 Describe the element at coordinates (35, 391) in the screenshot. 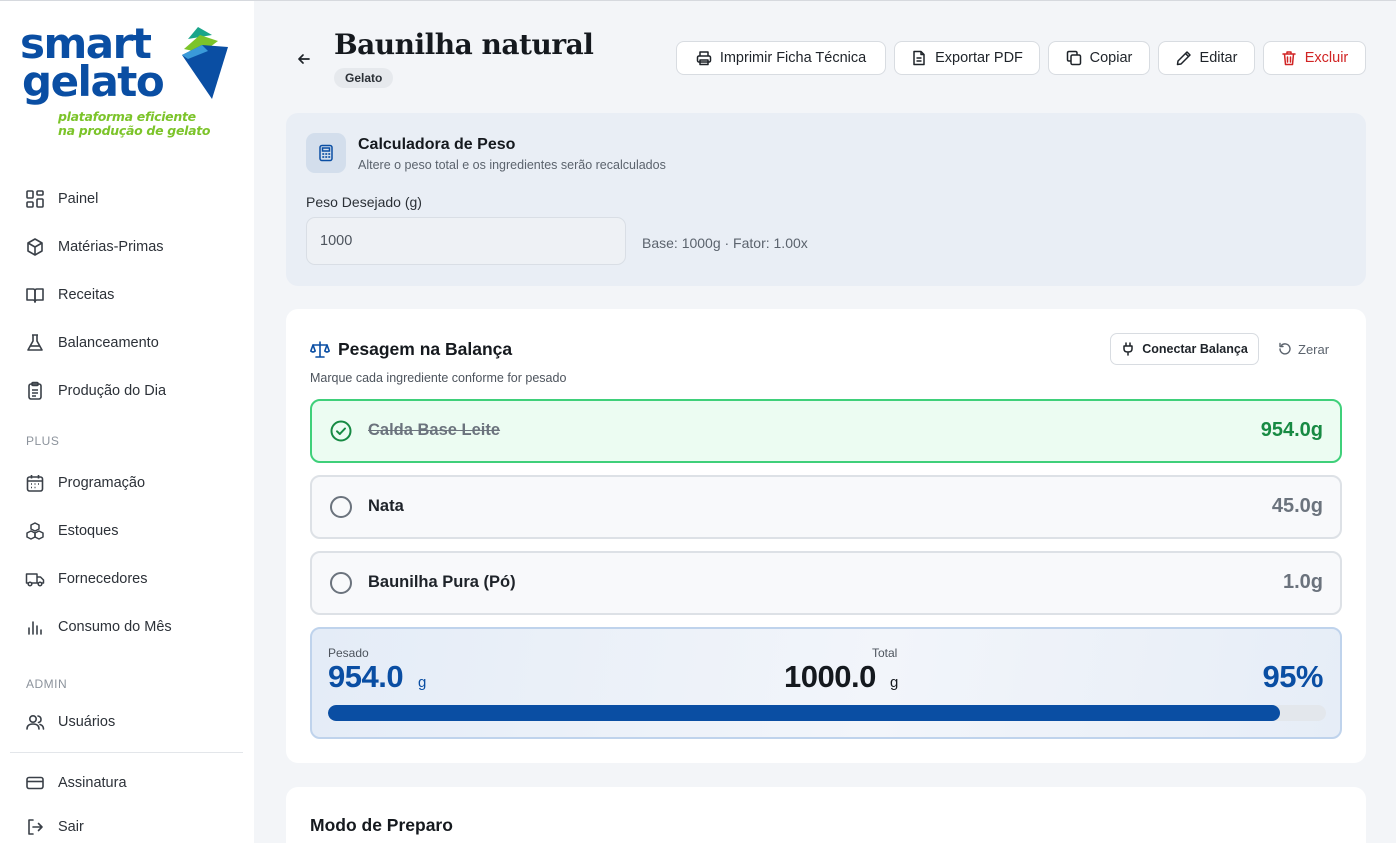

I see `clipboard-icon` at that location.